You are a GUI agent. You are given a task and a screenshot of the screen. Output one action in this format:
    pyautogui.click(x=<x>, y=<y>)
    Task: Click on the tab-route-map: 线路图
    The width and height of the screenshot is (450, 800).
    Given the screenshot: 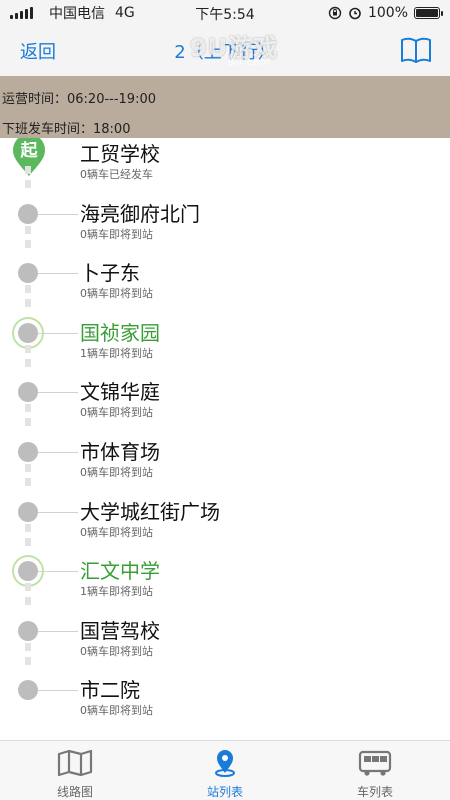 What is the action you would take?
    pyautogui.click(x=75, y=770)
    